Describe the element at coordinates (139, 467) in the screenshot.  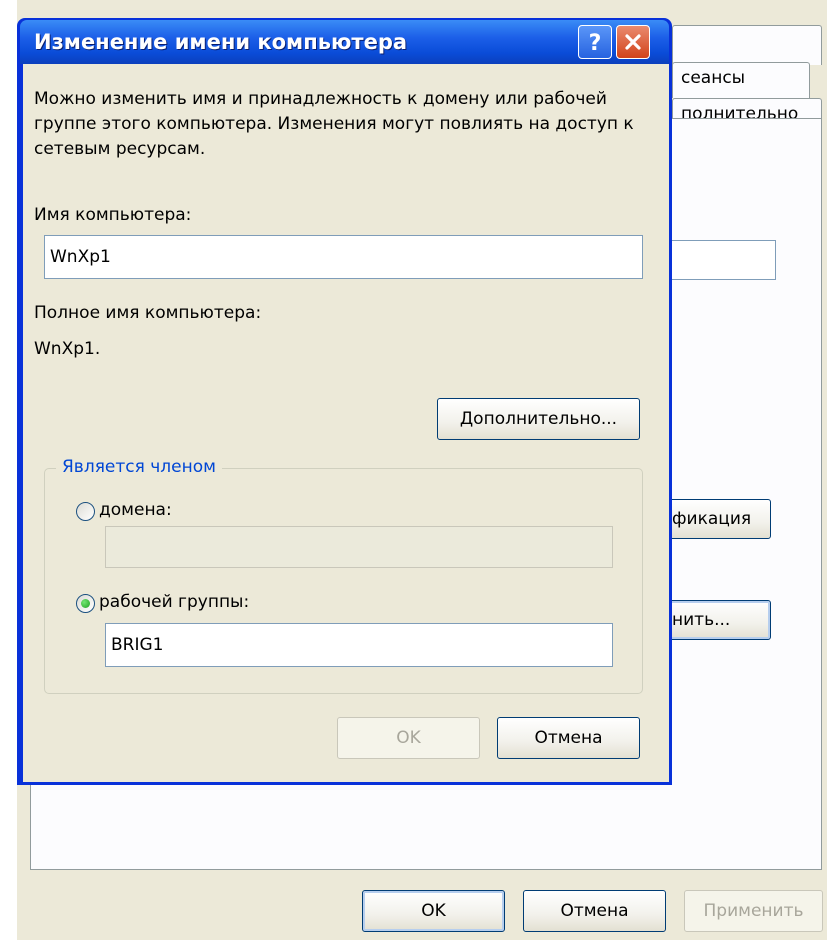
I see `member-of-legend: Является членом` at that location.